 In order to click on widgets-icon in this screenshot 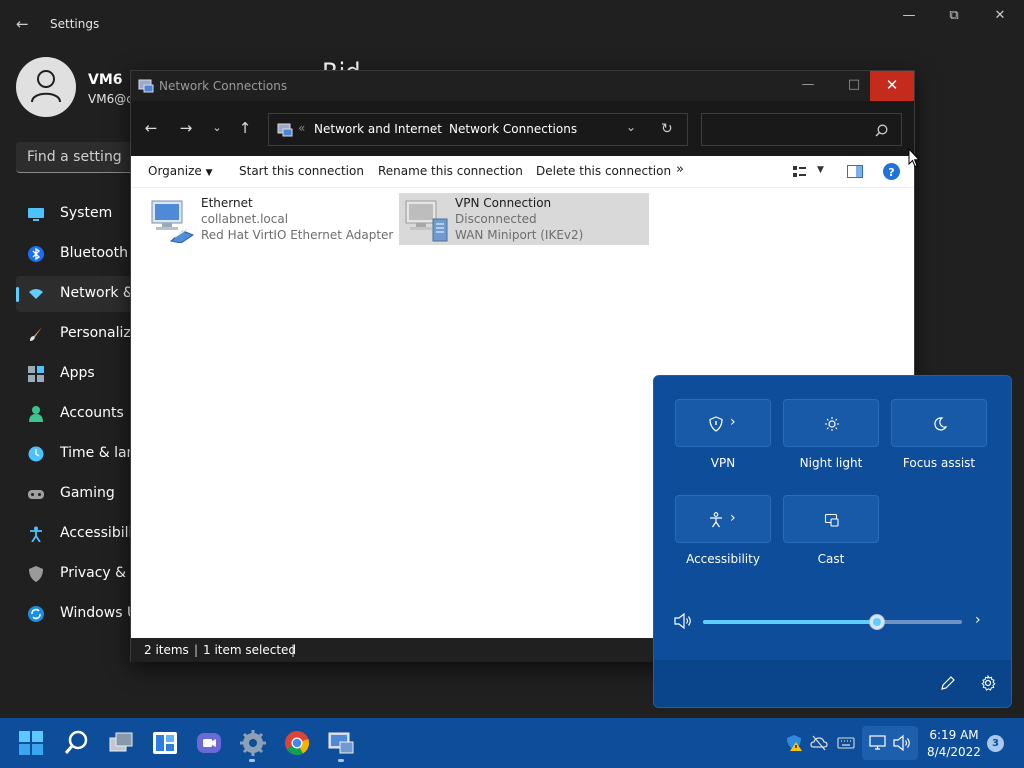, I will do `click(165, 743)`.